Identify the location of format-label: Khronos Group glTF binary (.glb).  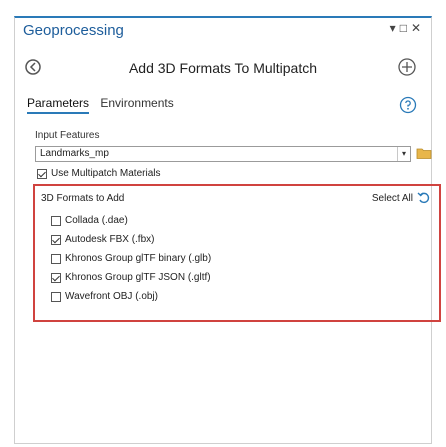
(138, 258).